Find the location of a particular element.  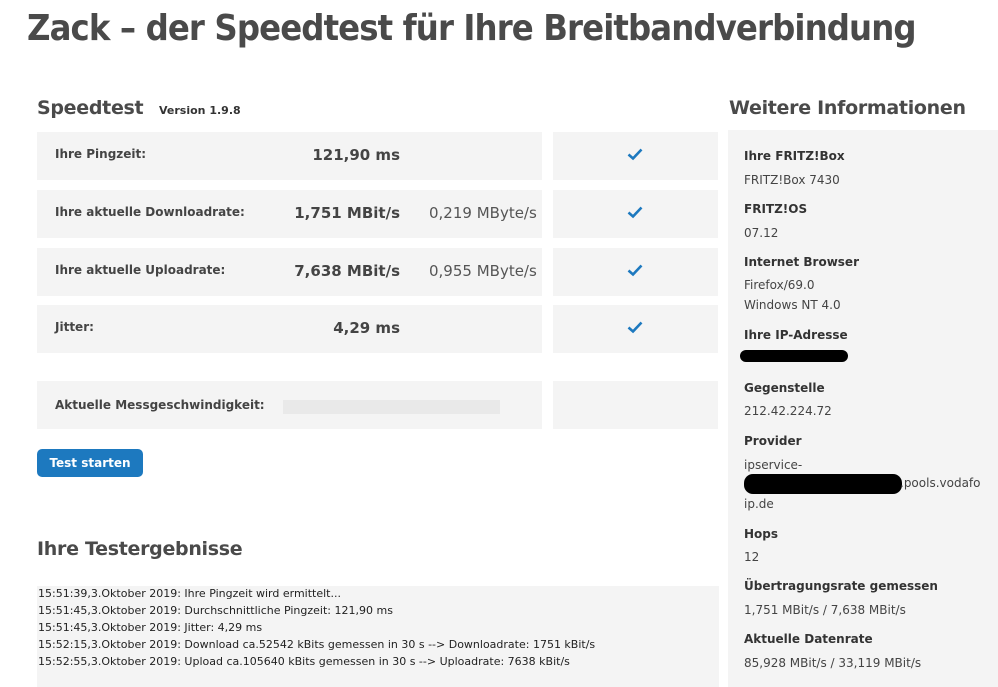

provider-value-line1: ipservice- is located at coordinates (773, 465).